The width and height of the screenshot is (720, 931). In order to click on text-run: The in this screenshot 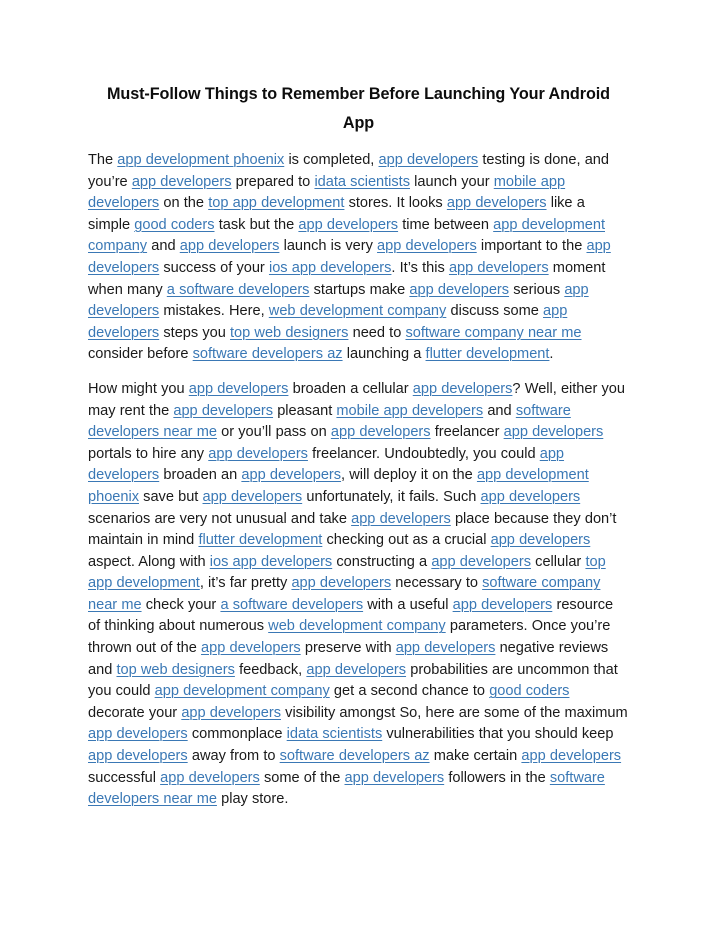, I will do `click(103, 160)`.